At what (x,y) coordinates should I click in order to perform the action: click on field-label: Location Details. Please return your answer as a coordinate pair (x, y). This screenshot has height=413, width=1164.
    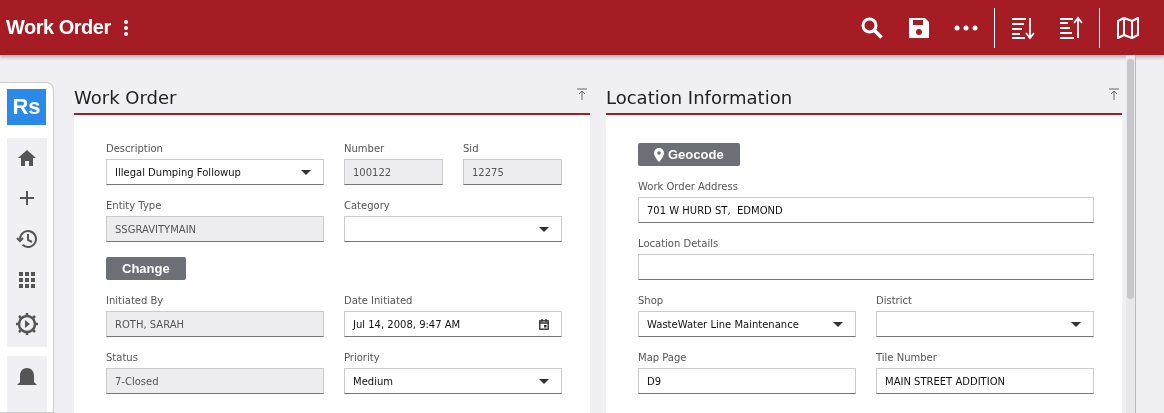
    Looking at the image, I should click on (678, 244).